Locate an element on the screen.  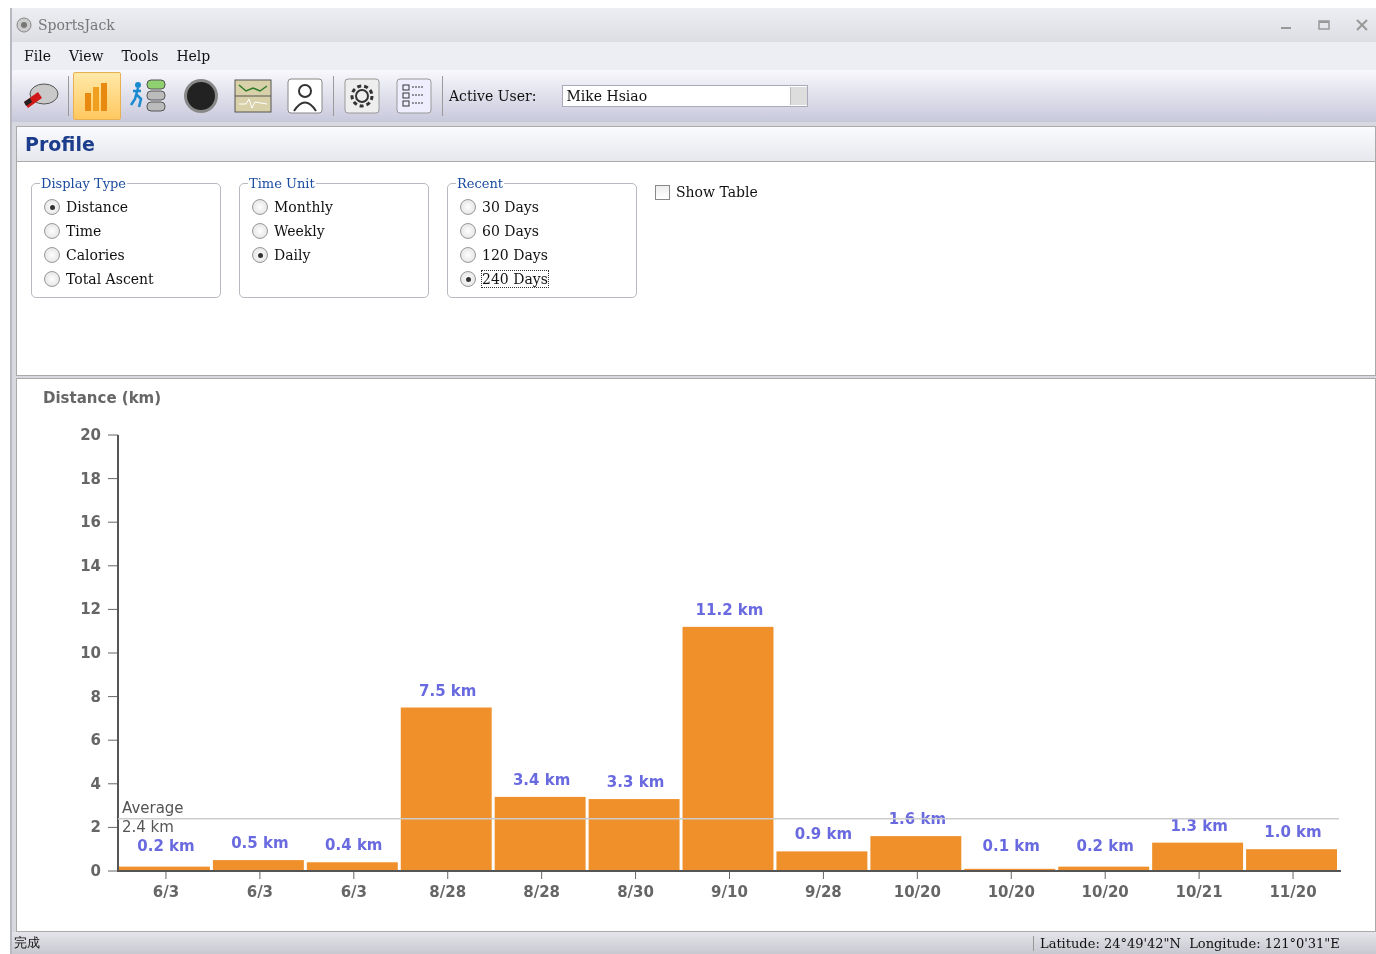
radio-label: 30 Days is located at coordinates (510, 207).